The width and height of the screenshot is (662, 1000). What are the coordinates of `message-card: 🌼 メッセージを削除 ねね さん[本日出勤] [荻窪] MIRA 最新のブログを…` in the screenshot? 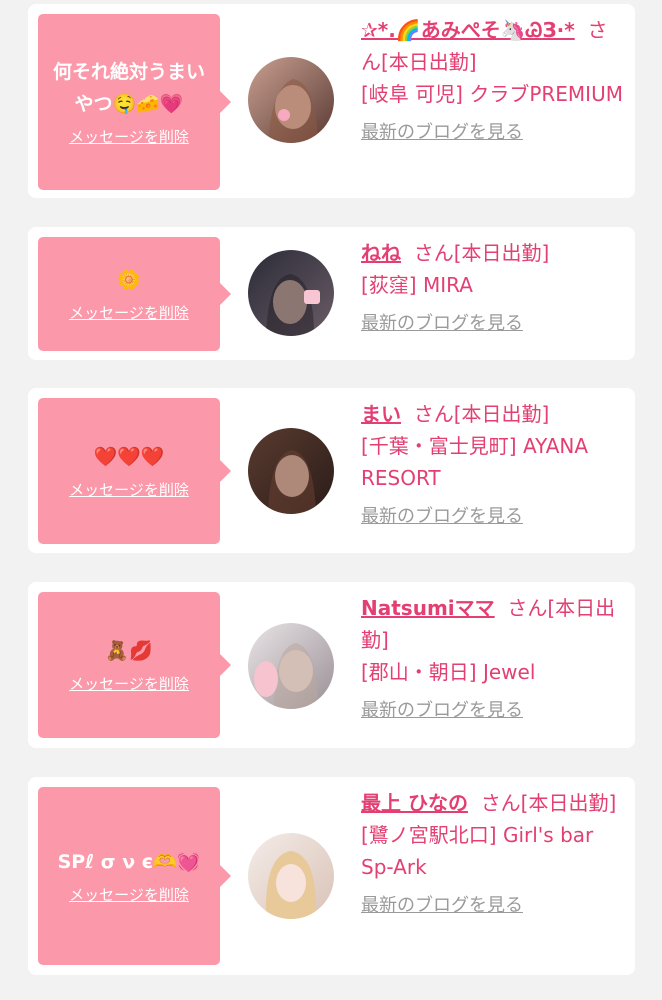 It's located at (331, 293).